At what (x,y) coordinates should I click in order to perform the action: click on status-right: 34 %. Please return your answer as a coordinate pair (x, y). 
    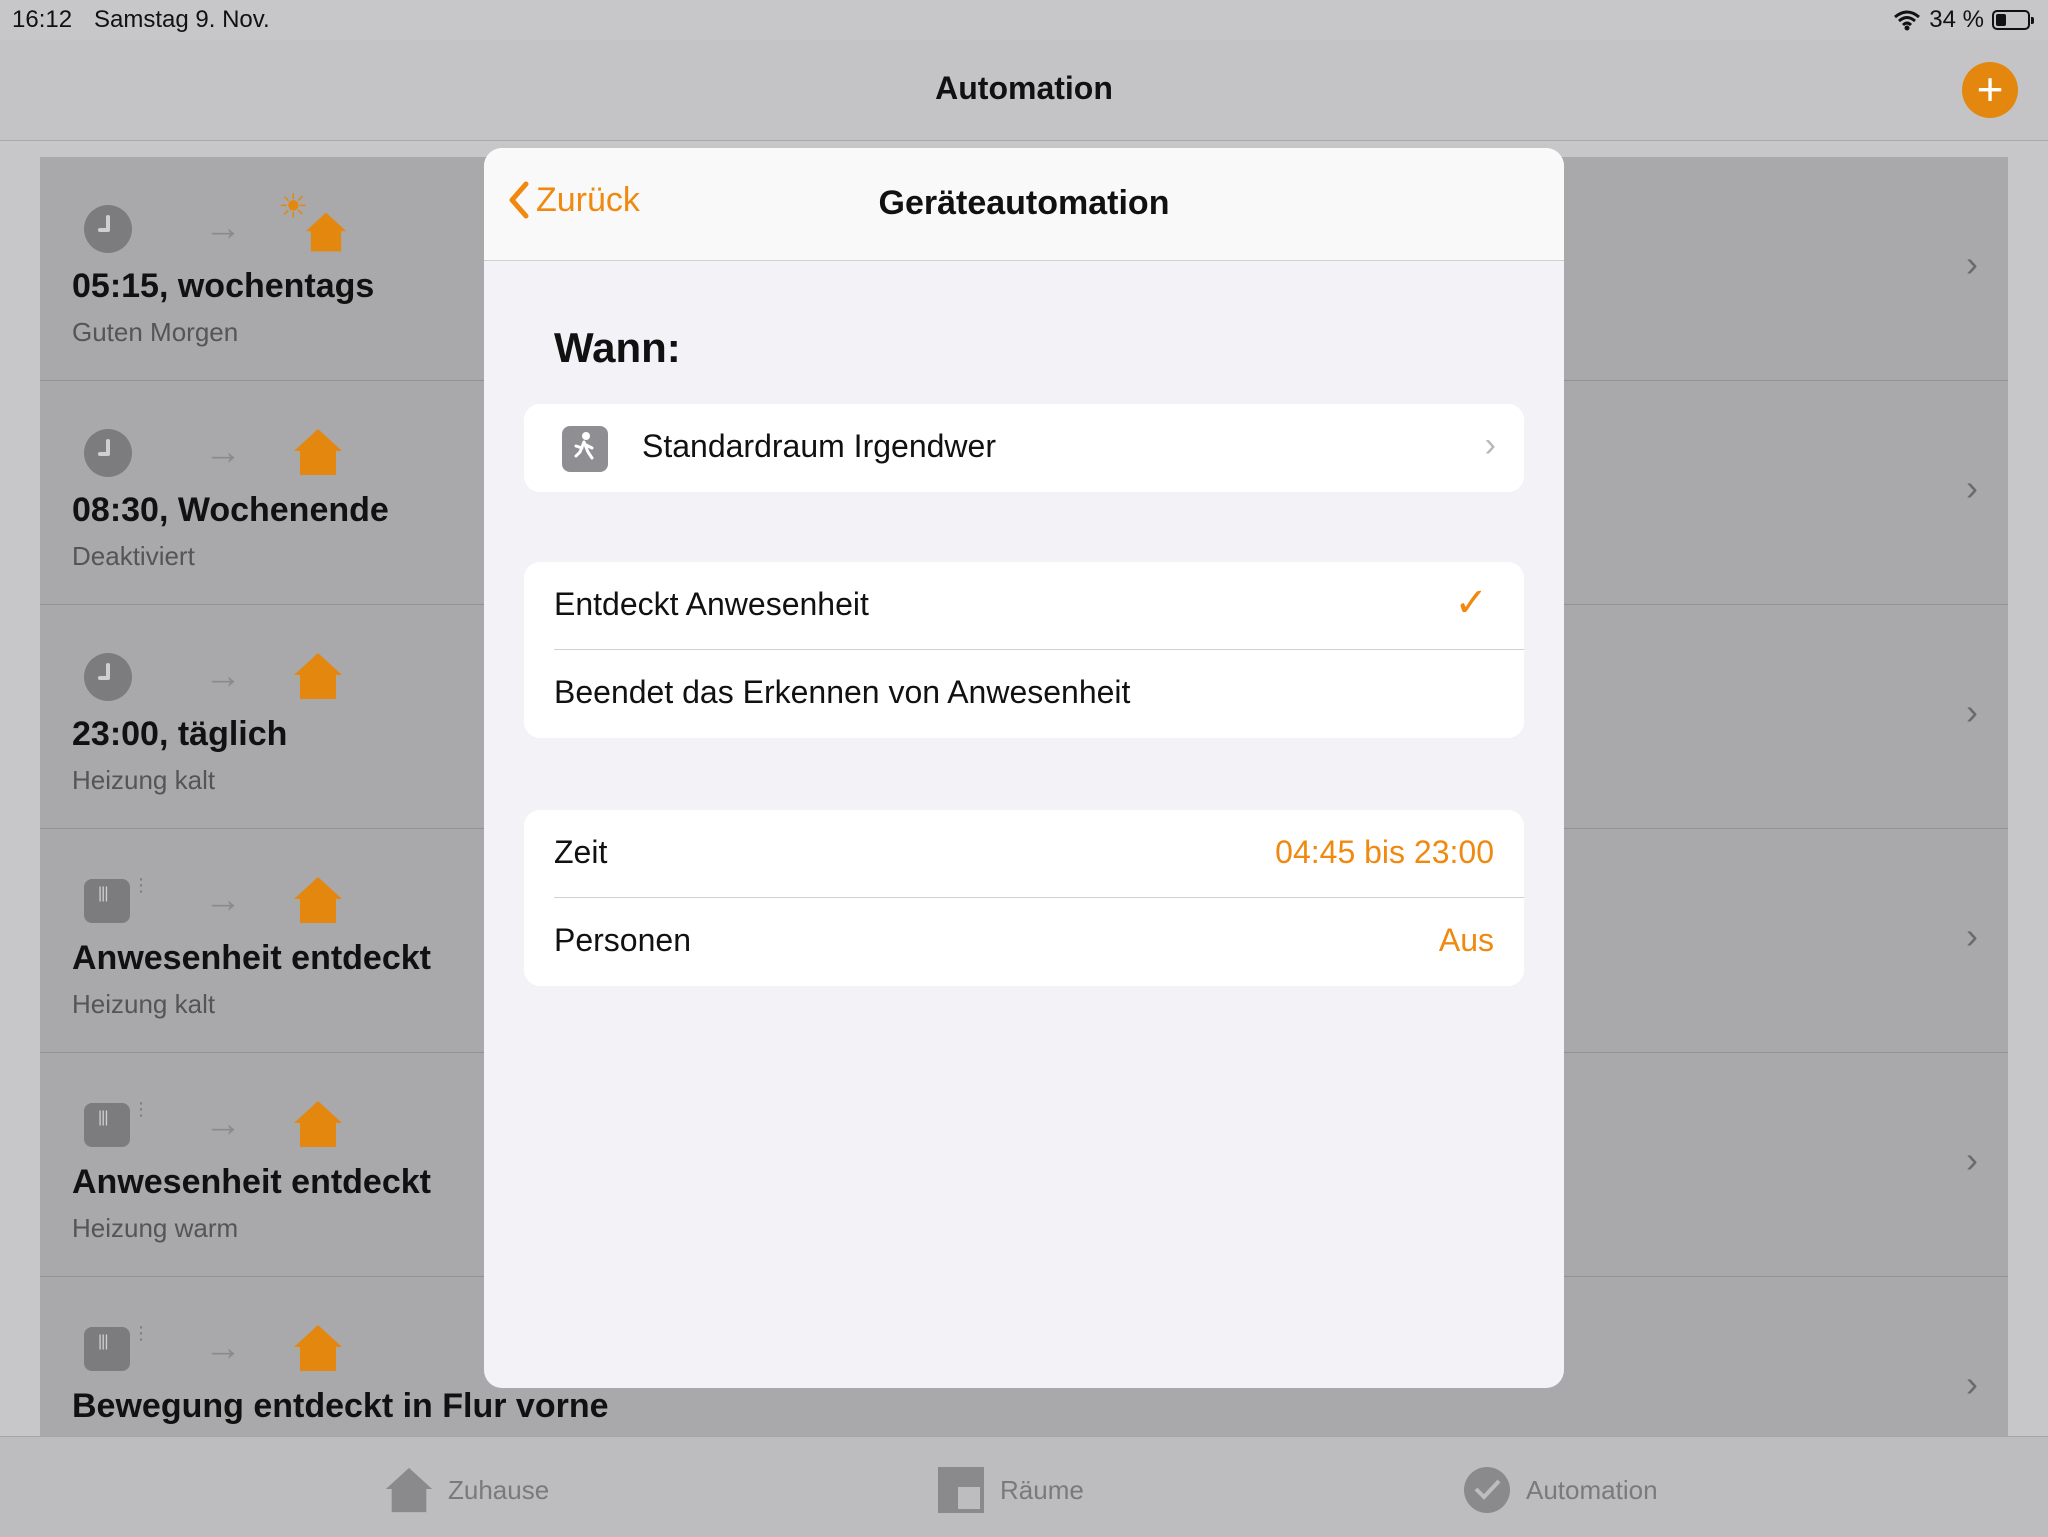
    Looking at the image, I should click on (1963, 20).